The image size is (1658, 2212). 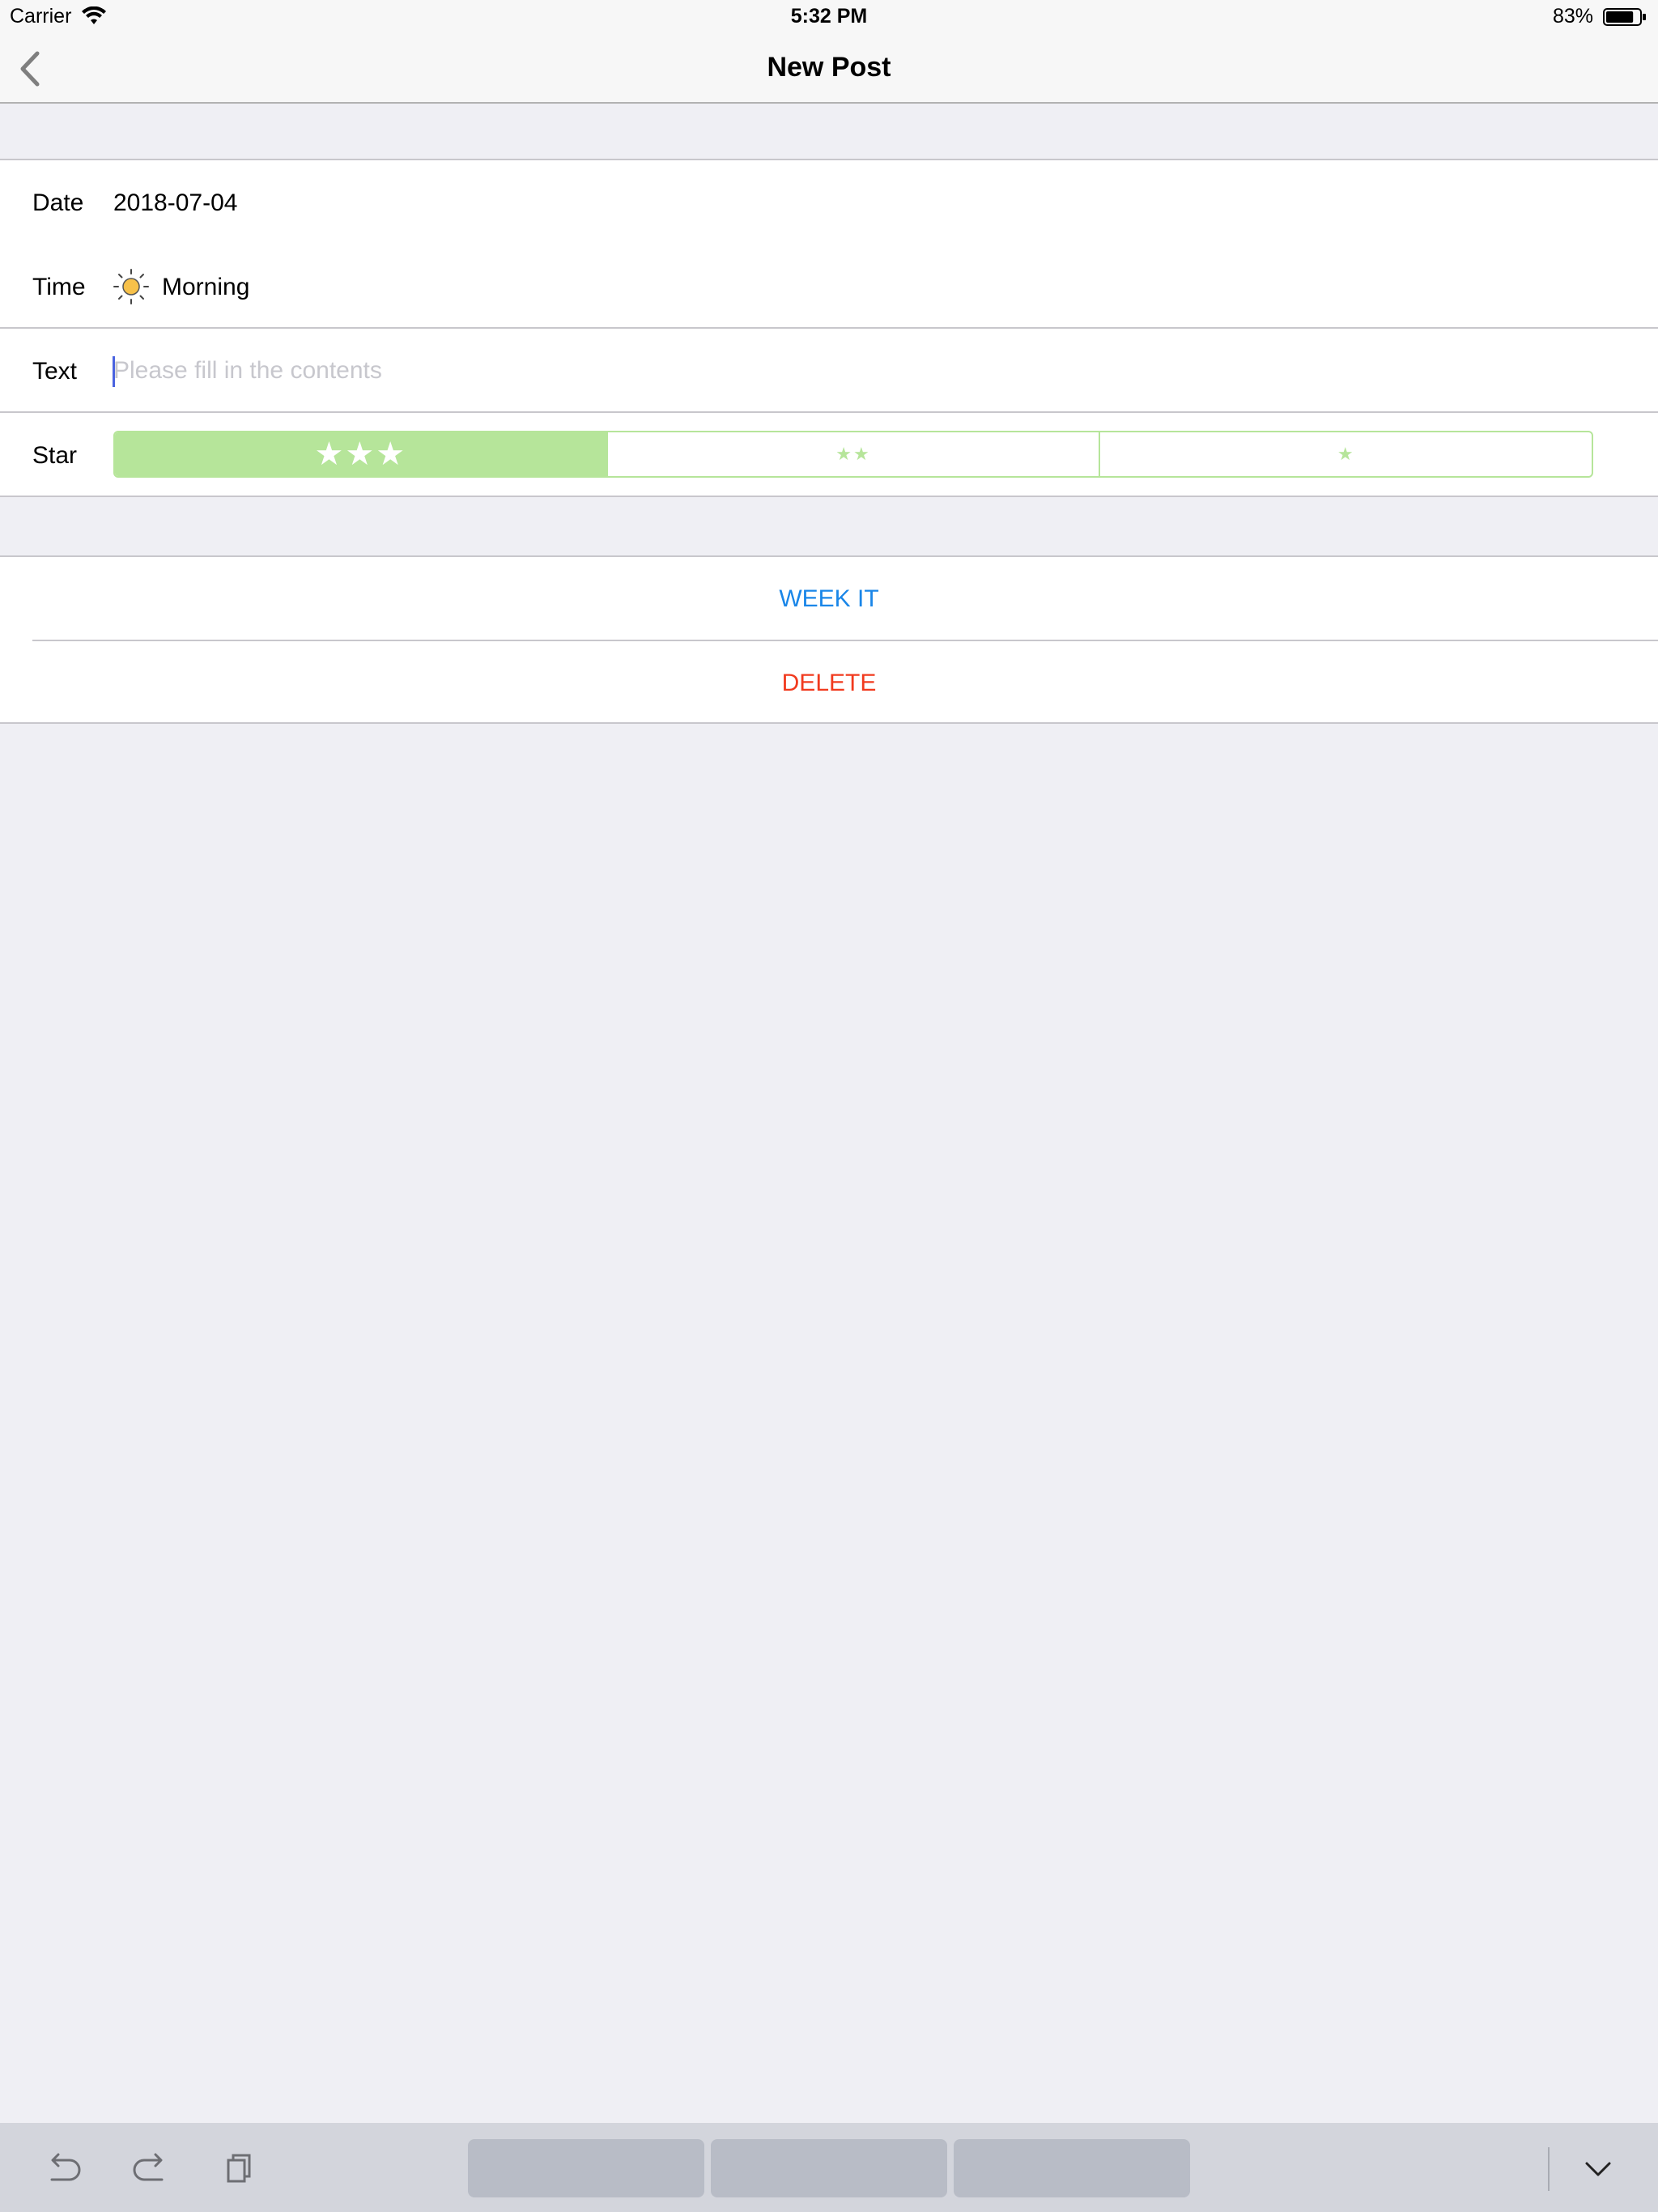 What do you see at coordinates (829, 287) in the screenshot?
I see `time-row: Time Morning` at bounding box center [829, 287].